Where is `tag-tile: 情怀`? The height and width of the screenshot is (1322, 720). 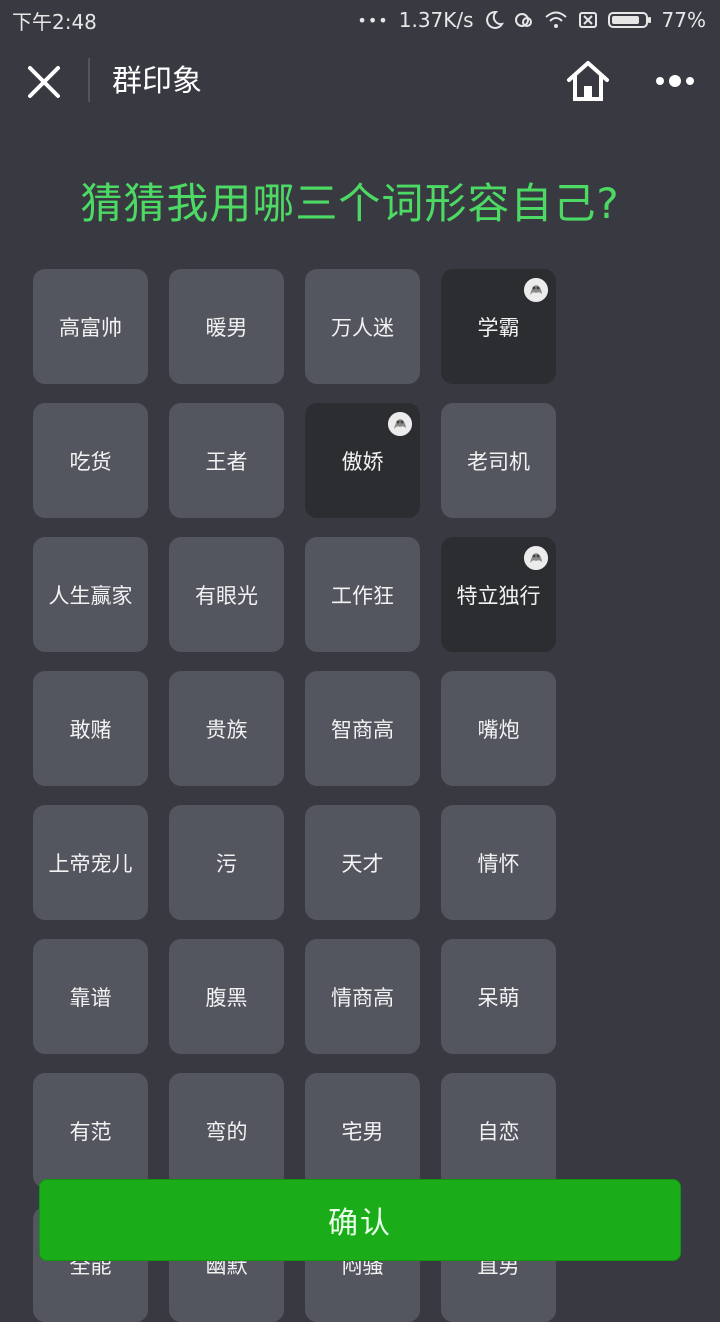 tag-tile: 情怀 is located at coordinates (498, 862).